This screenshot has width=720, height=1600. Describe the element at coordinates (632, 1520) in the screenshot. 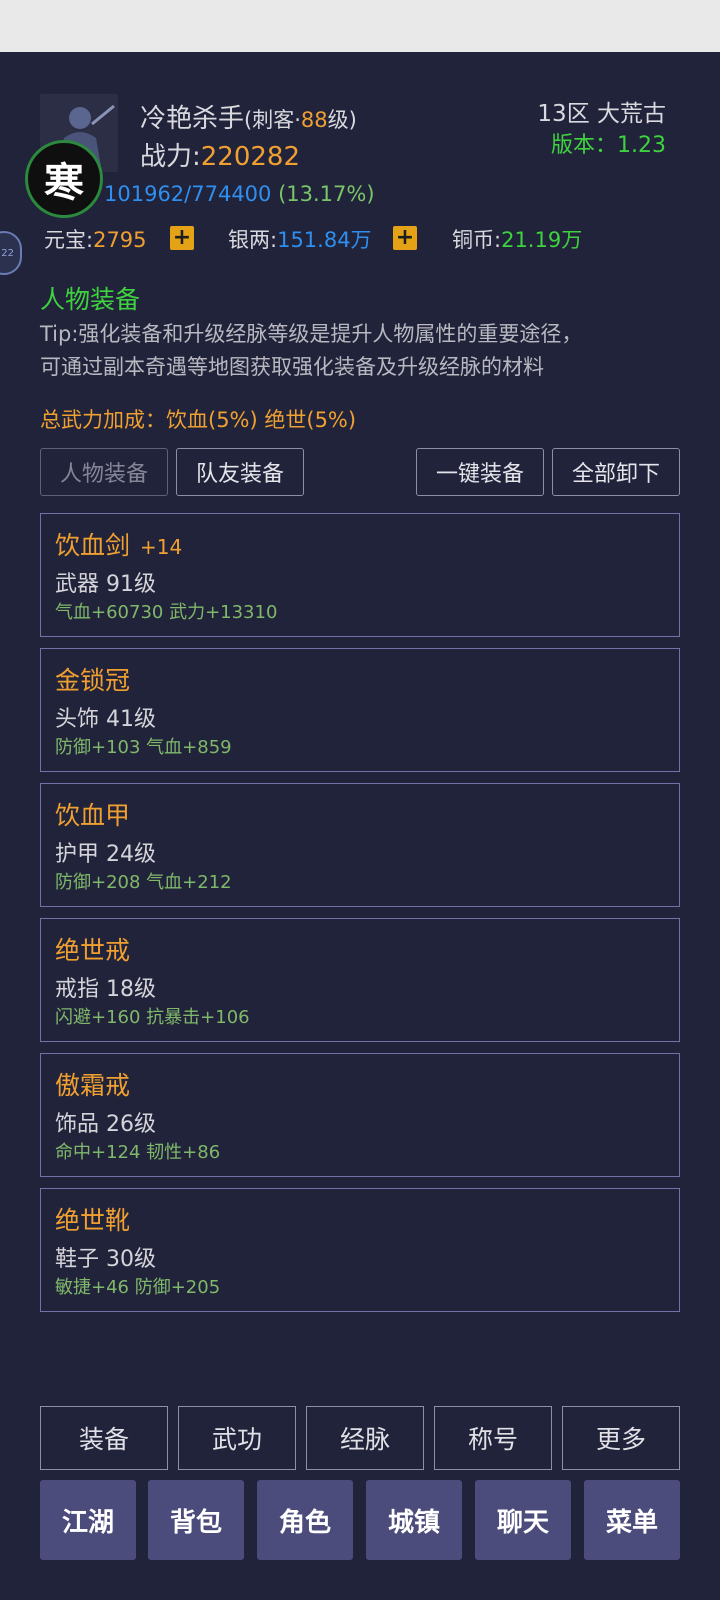

I see `main-nav-menu-button: 菜单` at that location.